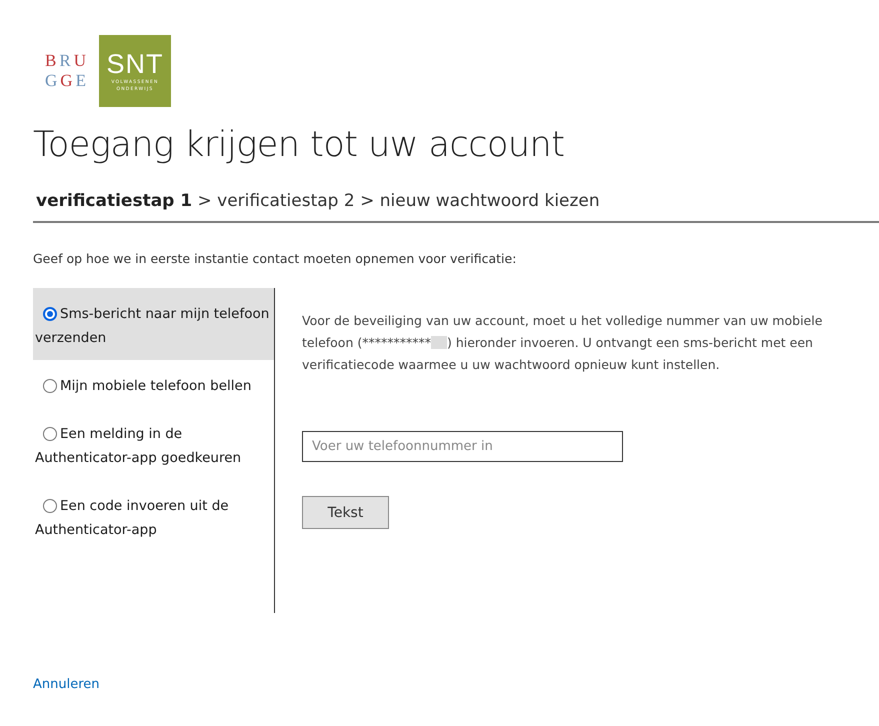 Image resolution: width=879 pixels, height=726 pixels. What do you see at coordinates (67, 81) in the screenshot?
I see `logo-text: GGE` at bounding box center [67, 81].